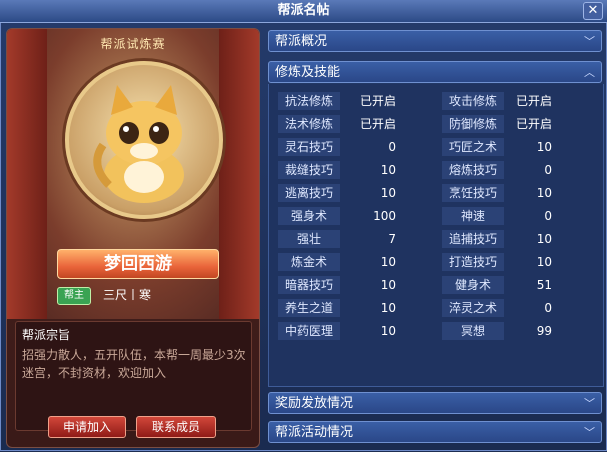 The width and height of the screenshot is (607, 452). What do you see at coordinates (544, 331) in the screenshot?
I see `skill-value: 99` at bounding box center [544, 331].